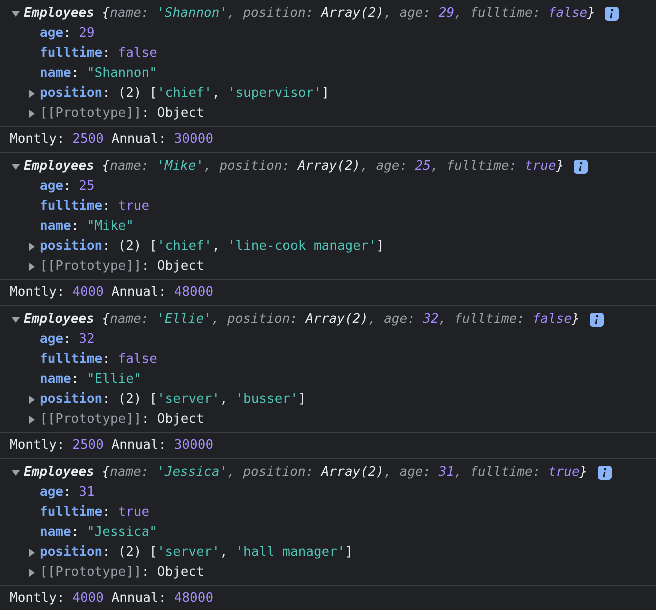 This screenshot has width=656, height=610. What do you see at coordinates (173, 400) in the screenshot?
I see `property-line: position: (2) ['server', 'busser']` at bounding box center [173, 400].